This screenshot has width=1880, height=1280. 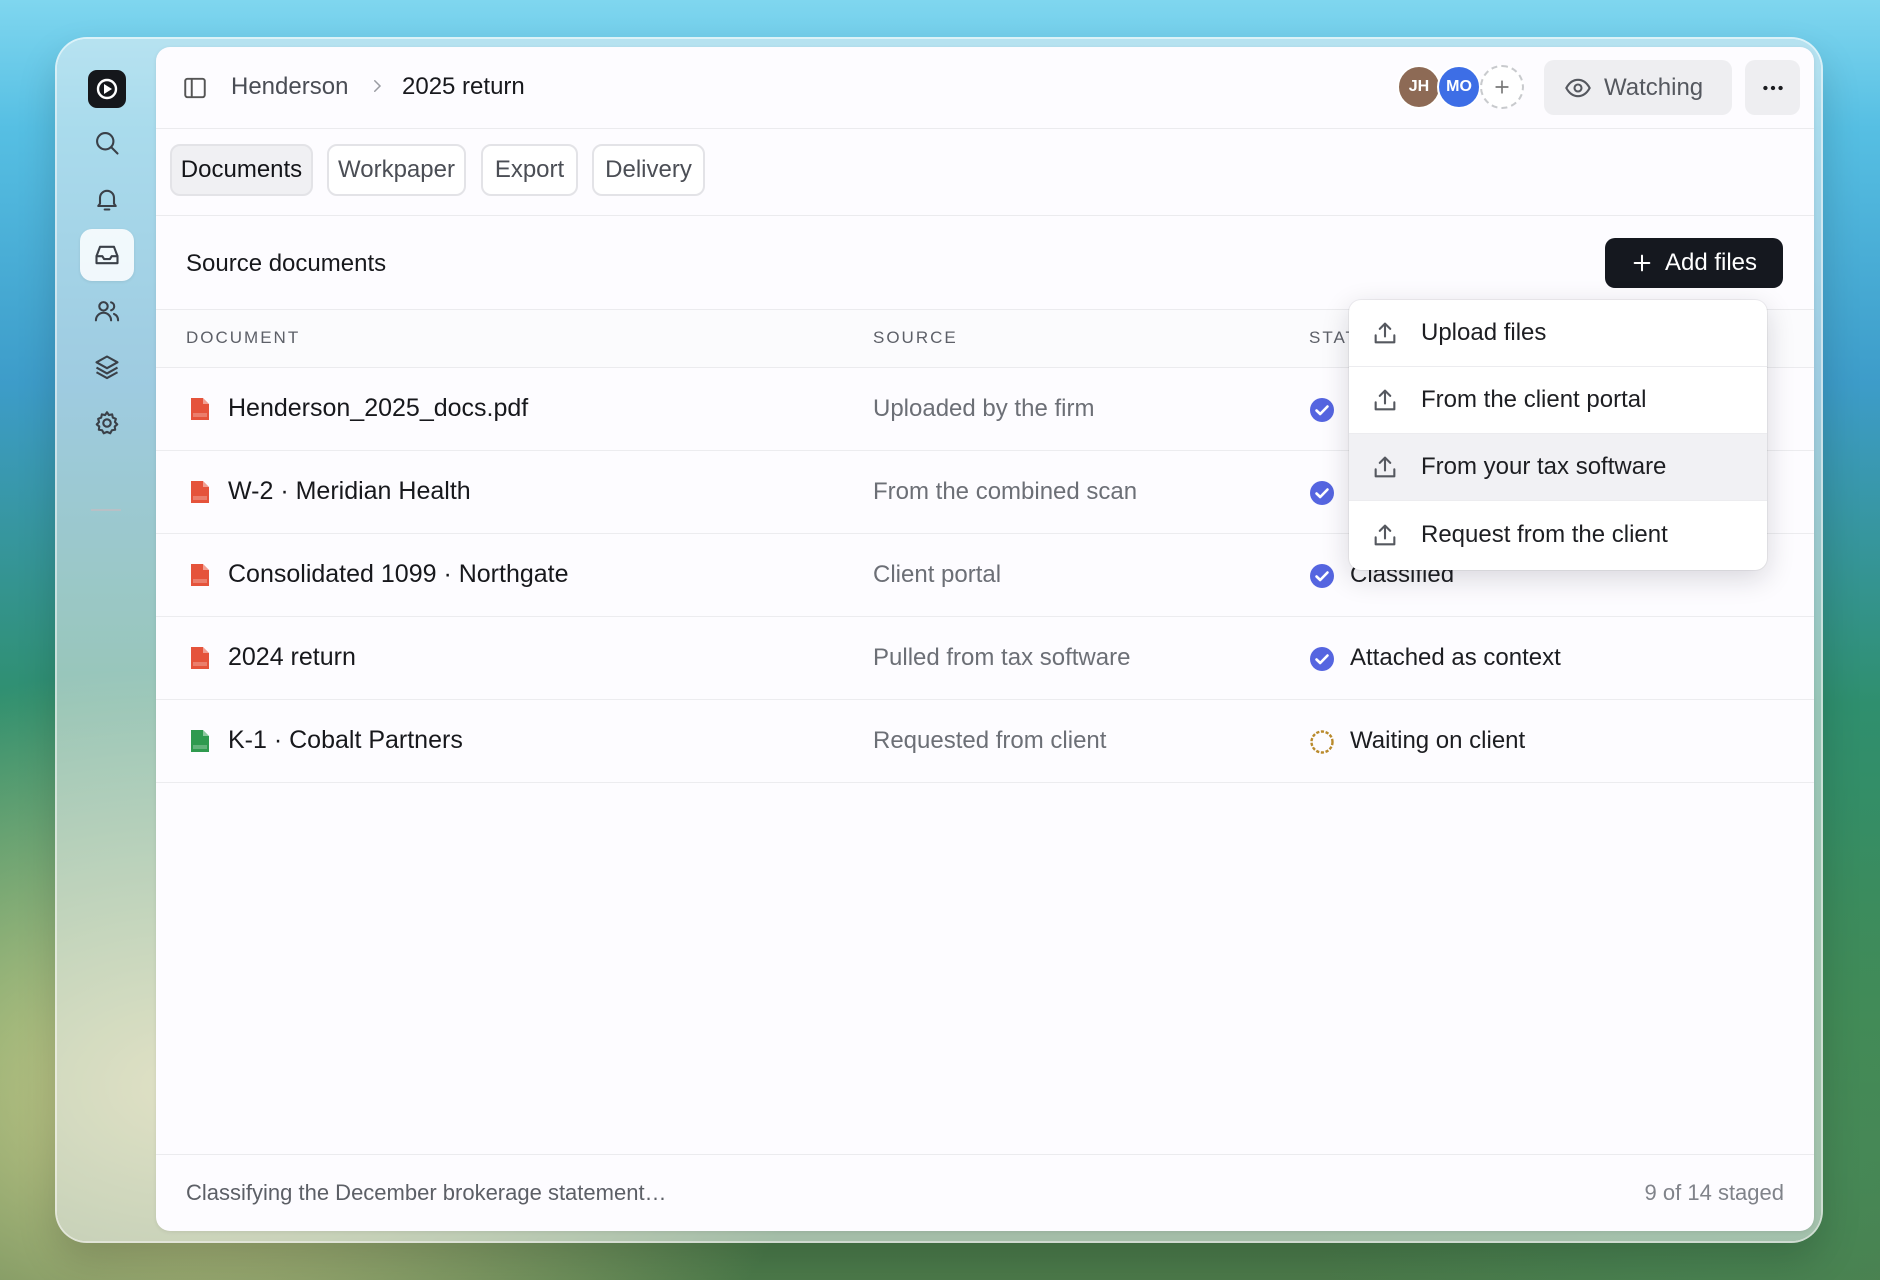 I want to click on gear-icon, so click(x=107, y=423).